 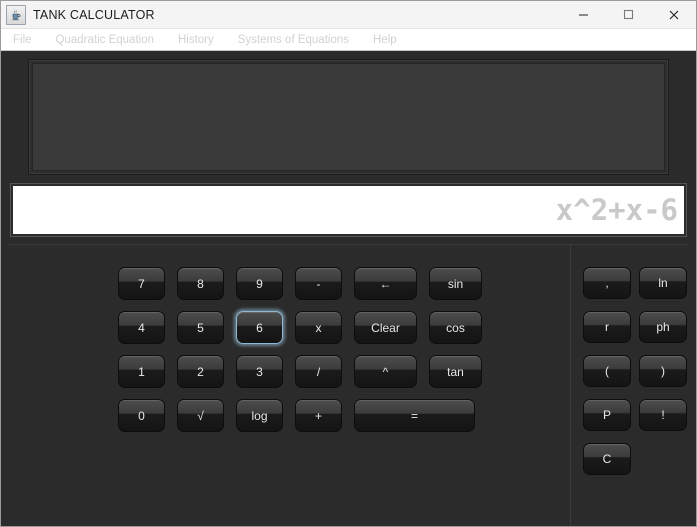 I want to click on expression-input-value: x^2+x-6, so click(x=616, y=210).